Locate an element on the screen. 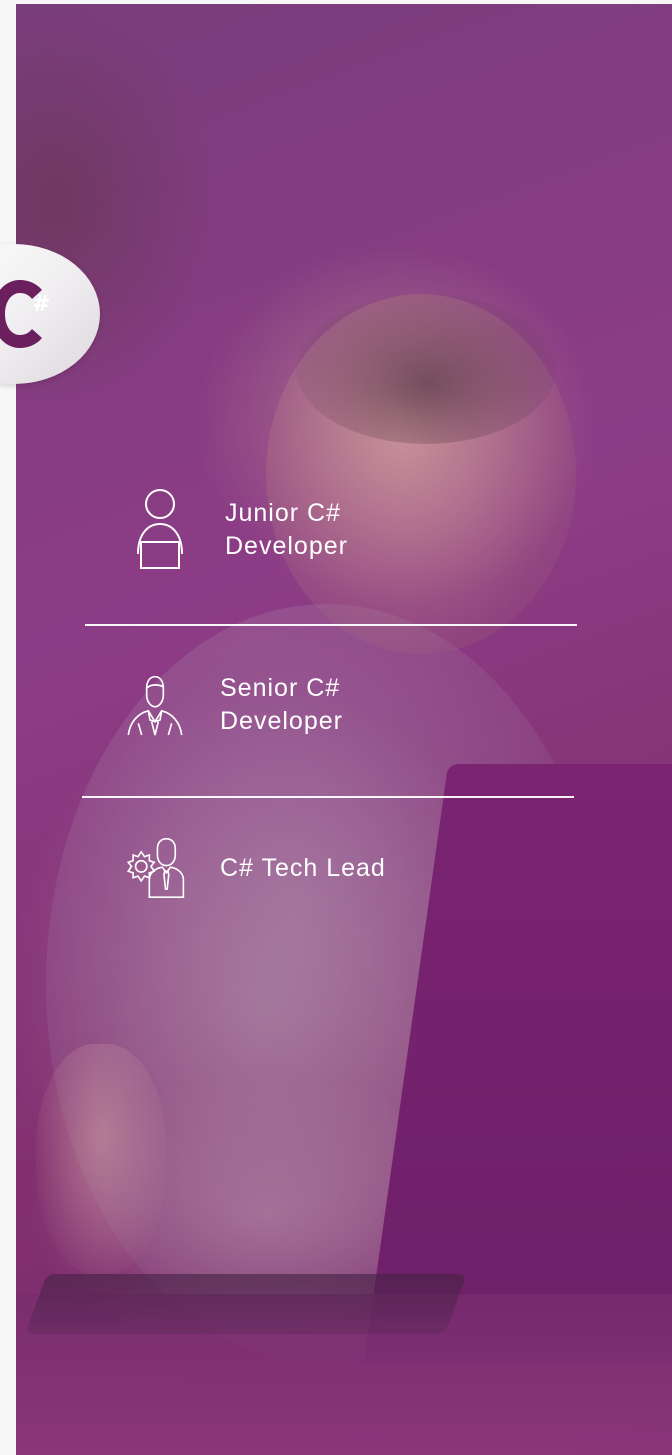 The height and width of the screenshot is (1455, 672). role-item-junior: Junior C# Developer is located at coordinates (239, 529).